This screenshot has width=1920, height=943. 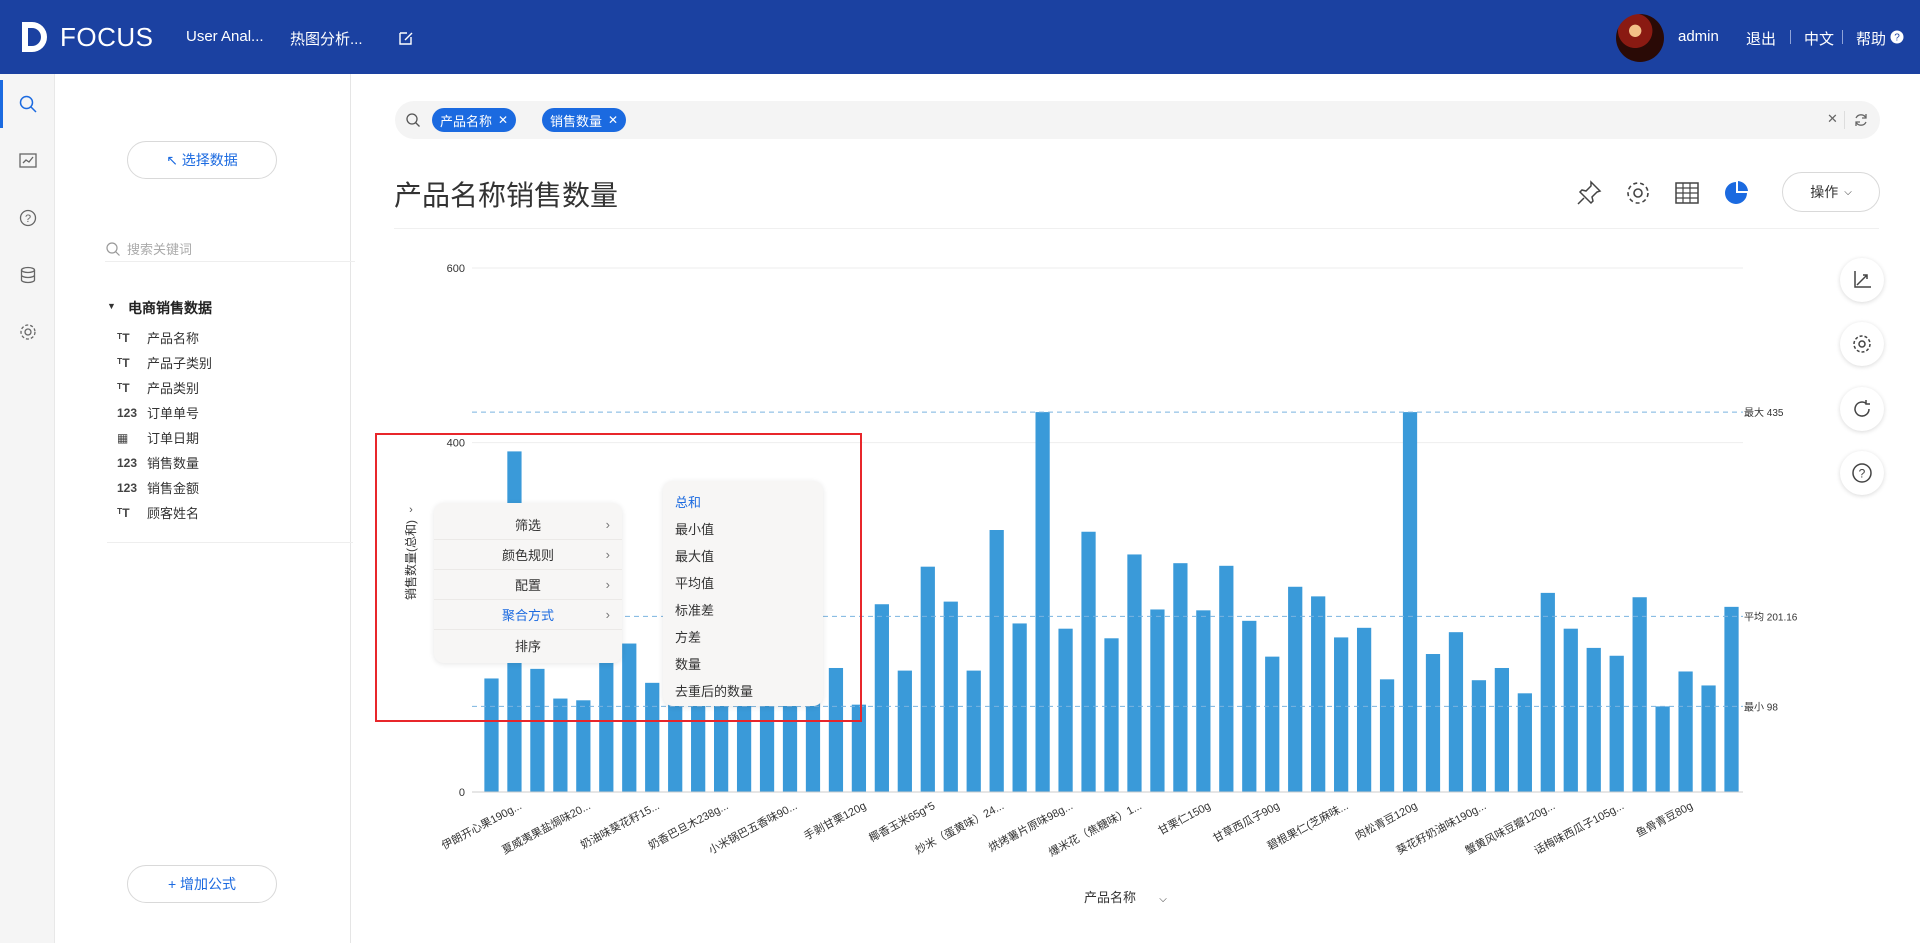 What do you see at coordinates (1137, 120) in the screenshot?
I see `search-bar: 产品名称 ✕ 销售数量 ✕ ✕` at bounding box center [1137, 120].